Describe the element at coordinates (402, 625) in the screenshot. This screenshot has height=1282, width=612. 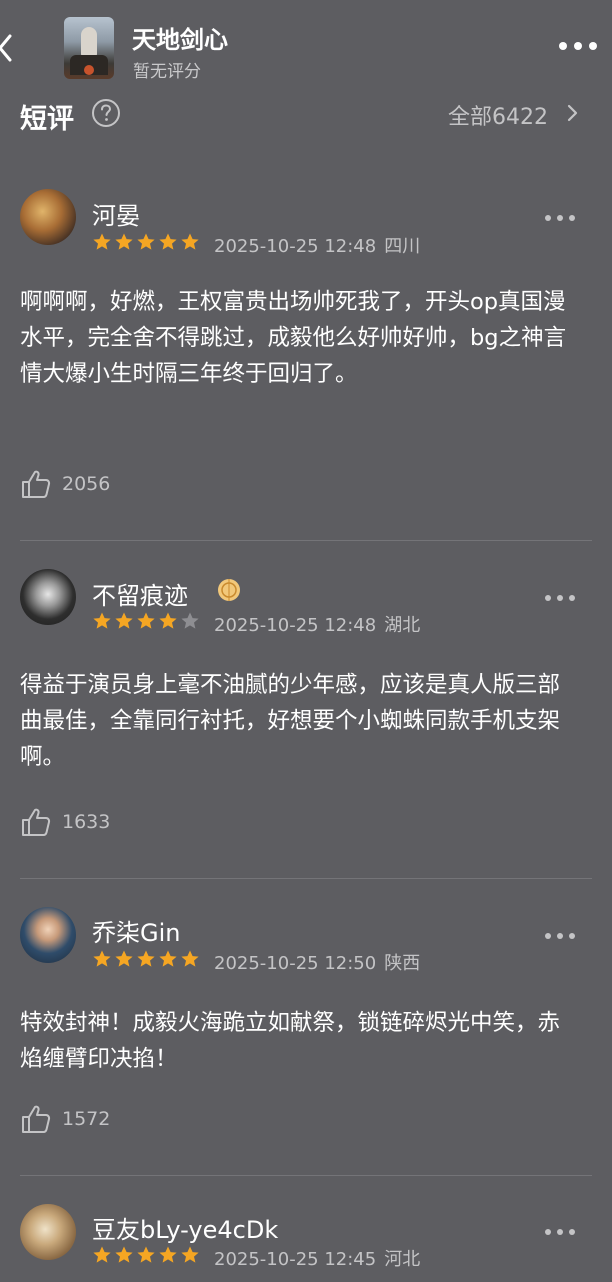
I see `review-region: 湖北` at that location.